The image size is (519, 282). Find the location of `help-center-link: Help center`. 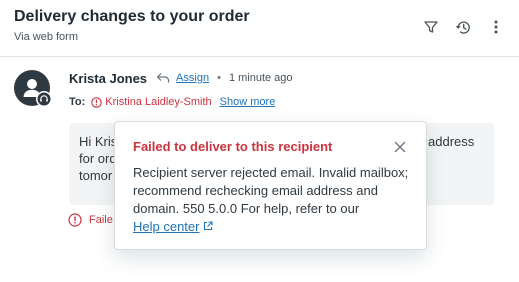

help-center-link: Help center is located at coordinates (166, 226).